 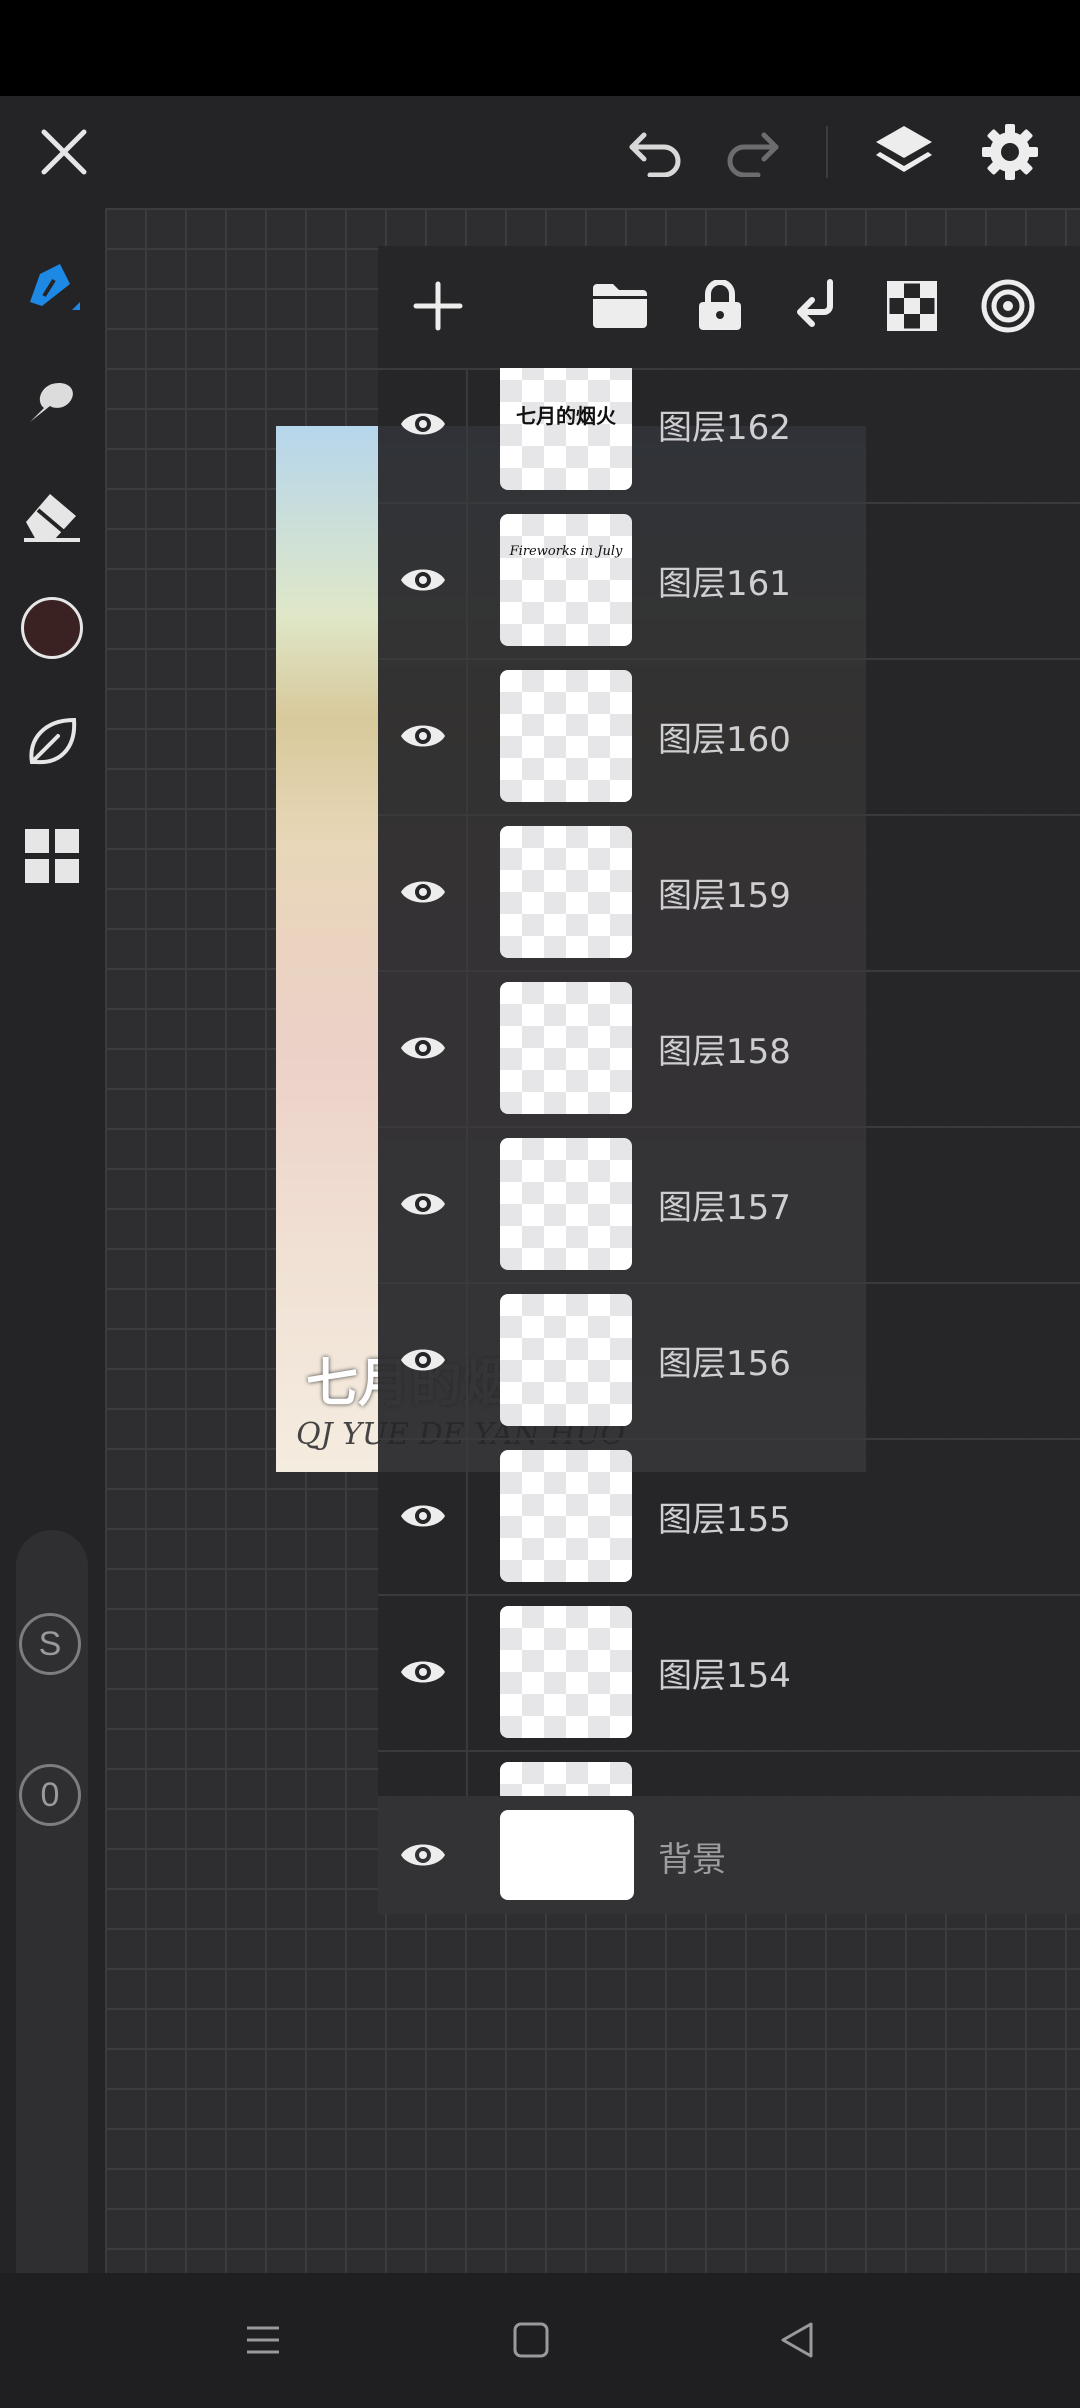 I want to click on layers-toolbar, so click(x=729, y=308).